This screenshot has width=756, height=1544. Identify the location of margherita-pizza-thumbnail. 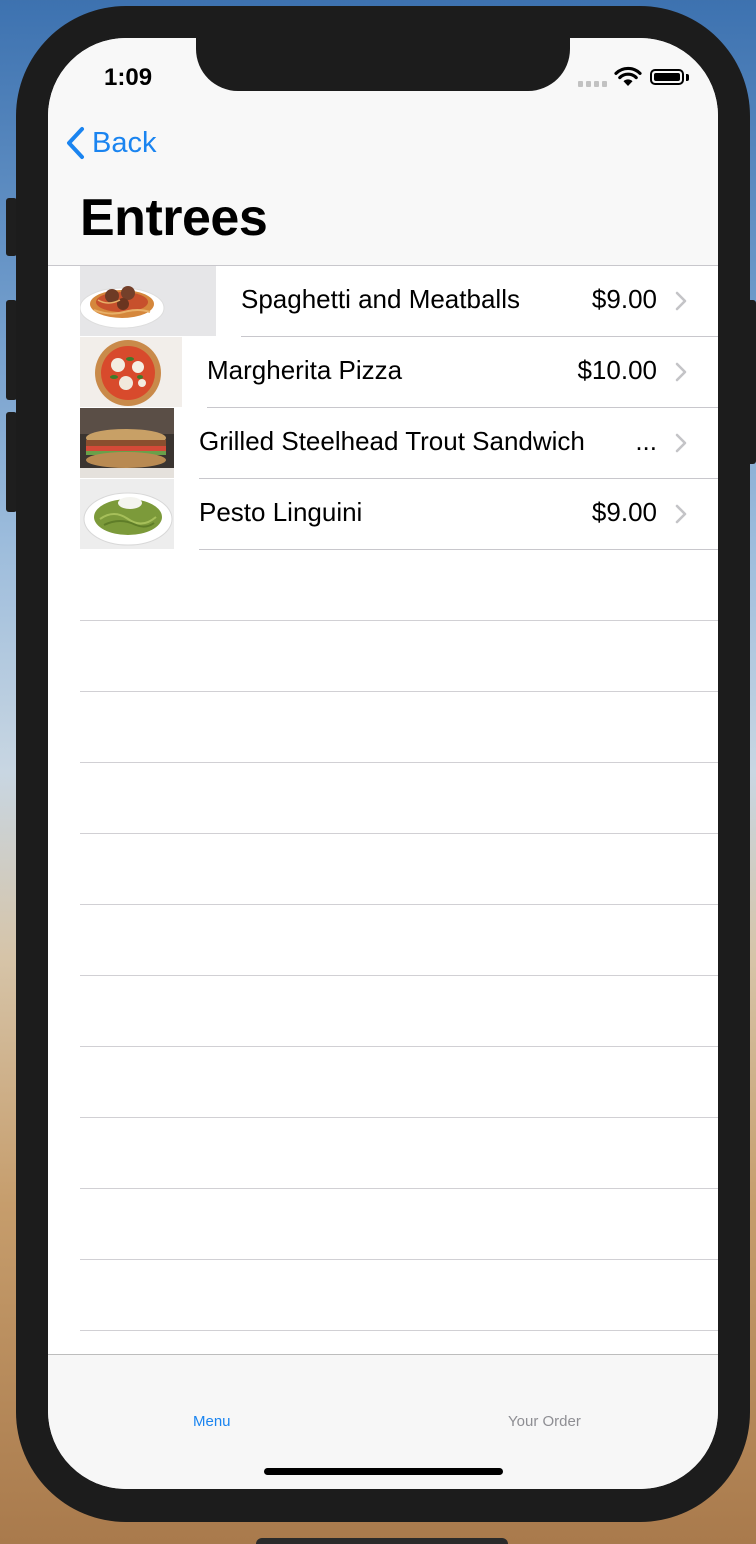
(131, 372).